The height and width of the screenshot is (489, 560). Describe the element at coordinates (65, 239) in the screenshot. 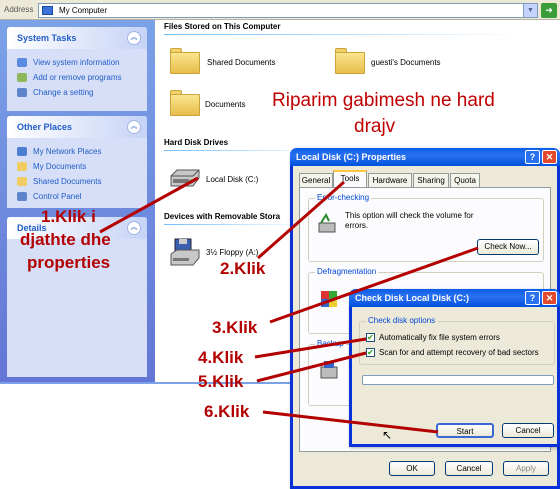

I see `annotation-step1-line2: djathte dhe` at that location.